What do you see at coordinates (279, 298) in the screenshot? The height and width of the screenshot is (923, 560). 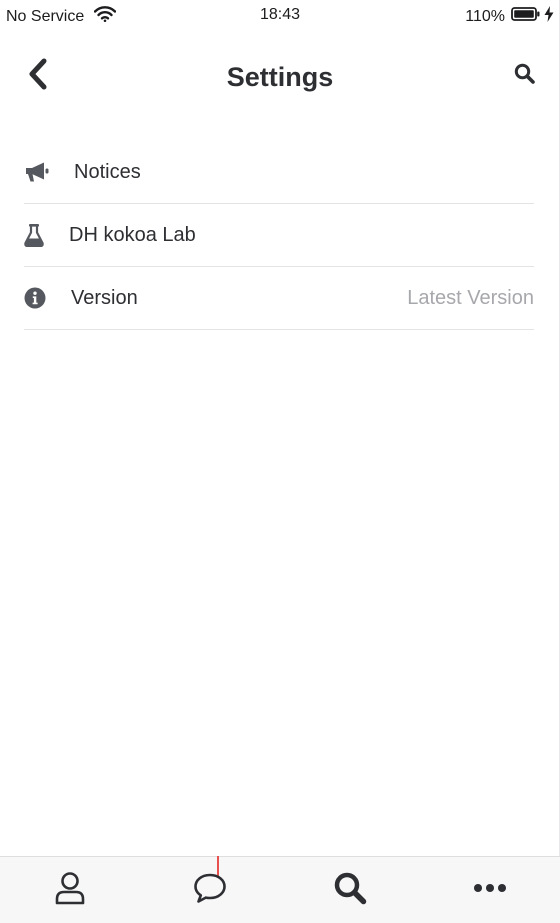 I see `settings-row-version: Version Latest Version` at bounding box center [279, 298].